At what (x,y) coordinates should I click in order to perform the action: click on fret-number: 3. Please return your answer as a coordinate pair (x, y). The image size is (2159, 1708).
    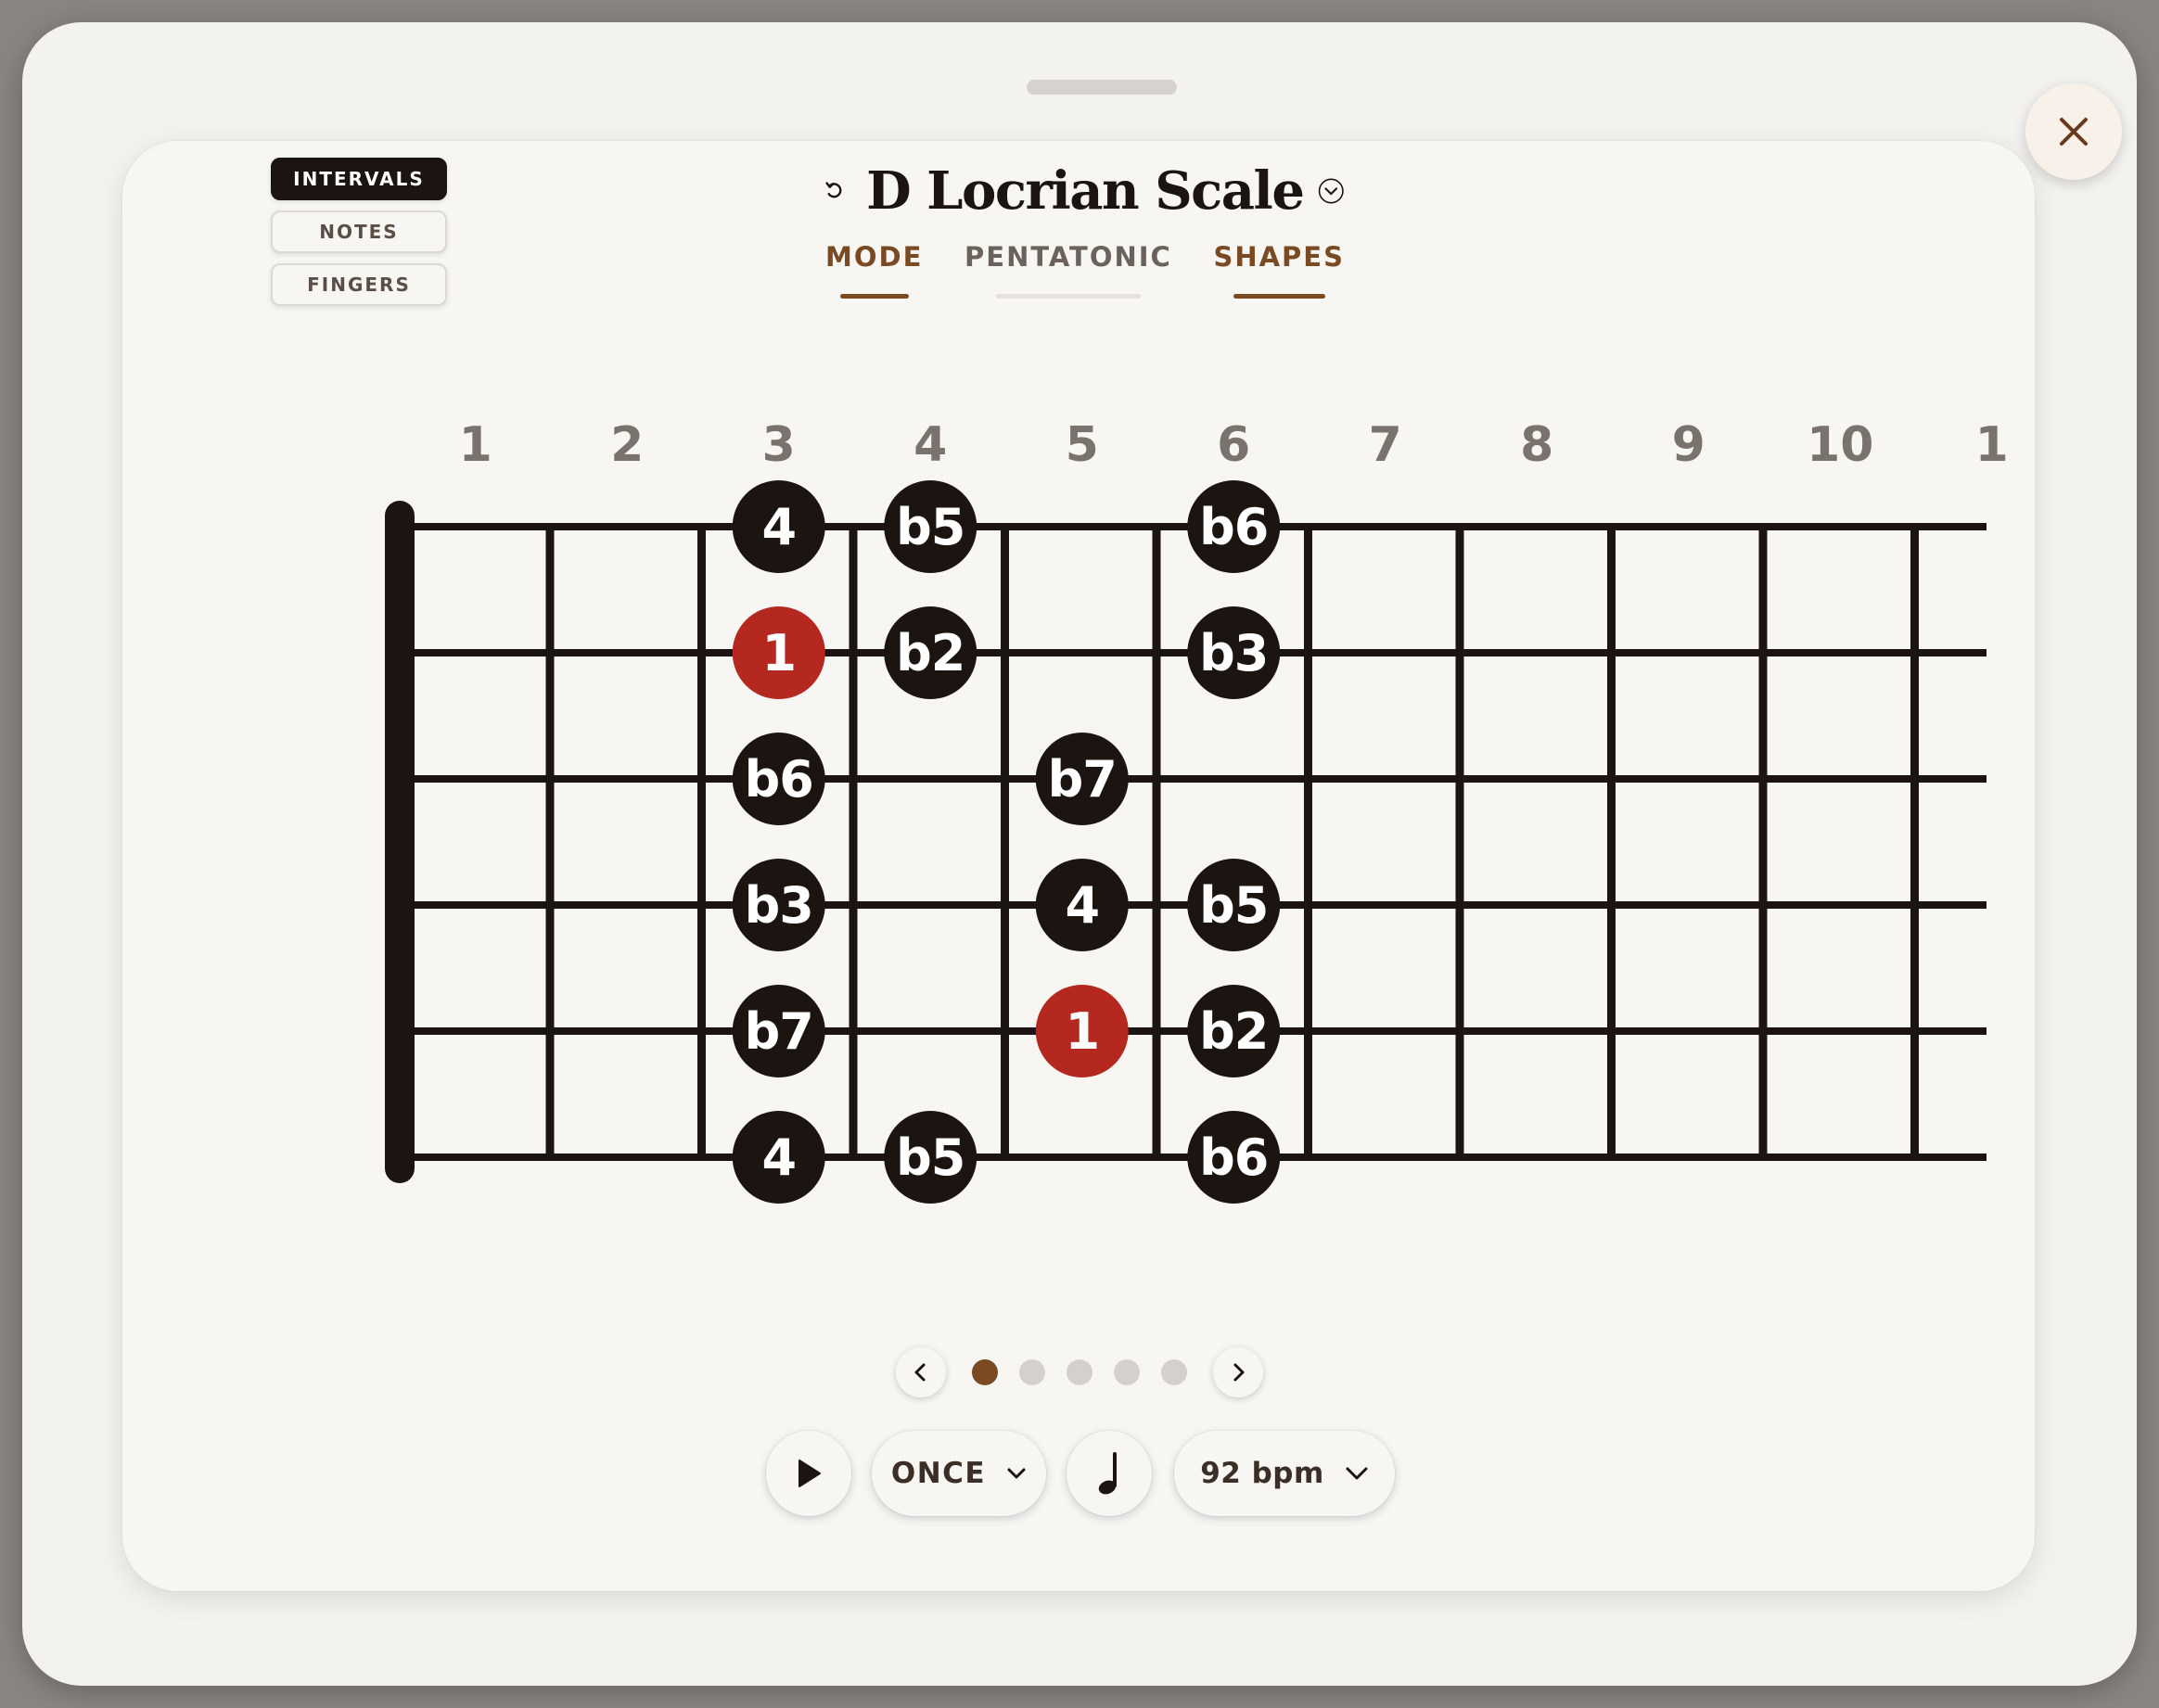
    Looking at the image, I should click on (779, 445).